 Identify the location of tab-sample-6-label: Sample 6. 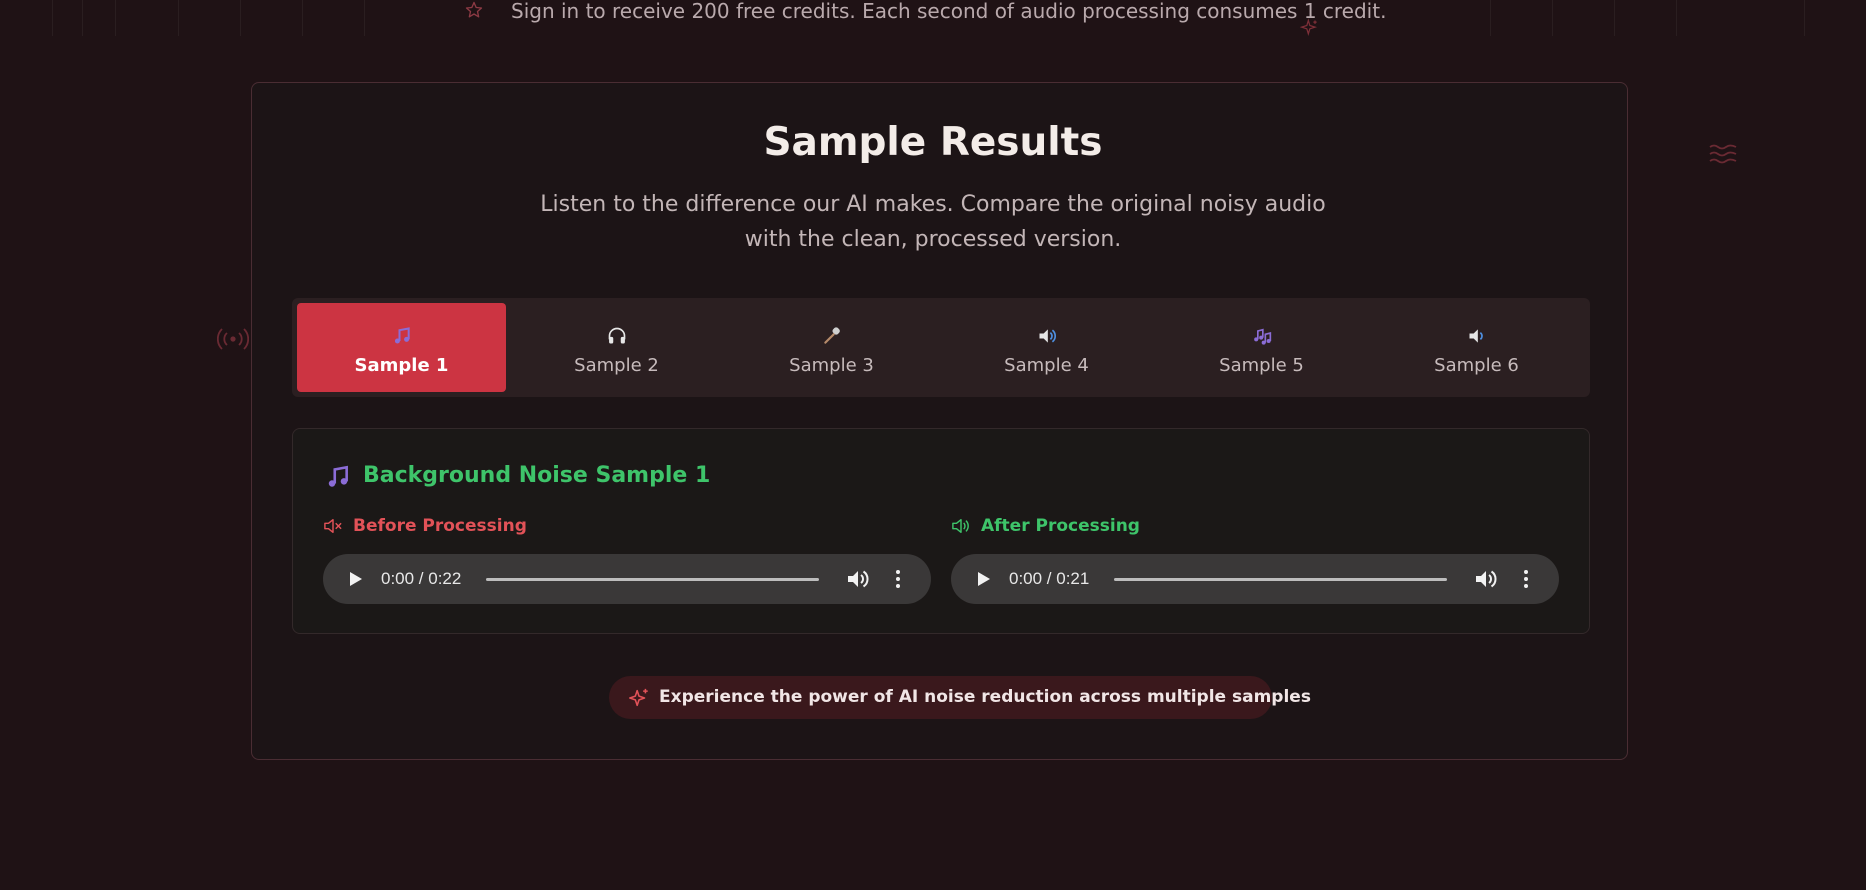
(1476, 365).